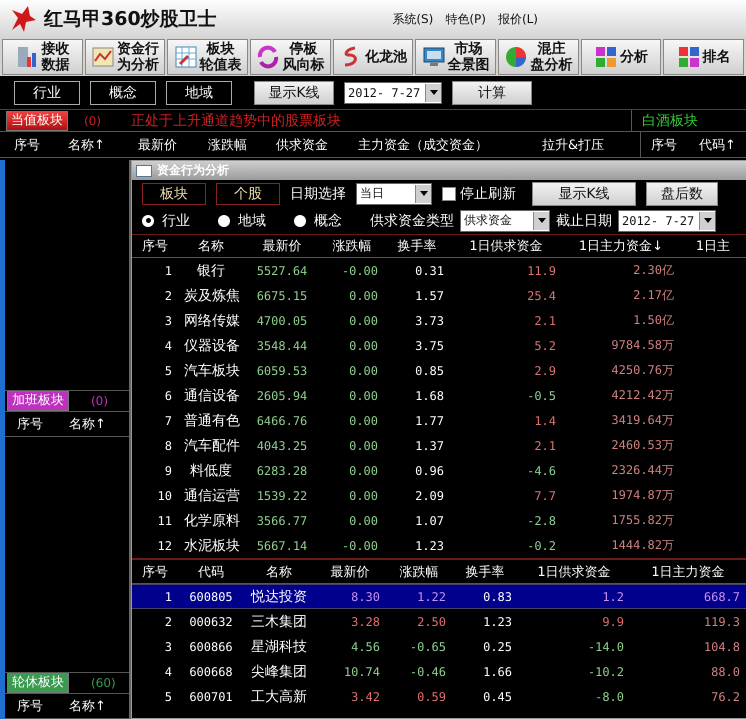 The image size is (746, 719). I want to click on toolbar-button: 停板 风向标, so click(290, 57).